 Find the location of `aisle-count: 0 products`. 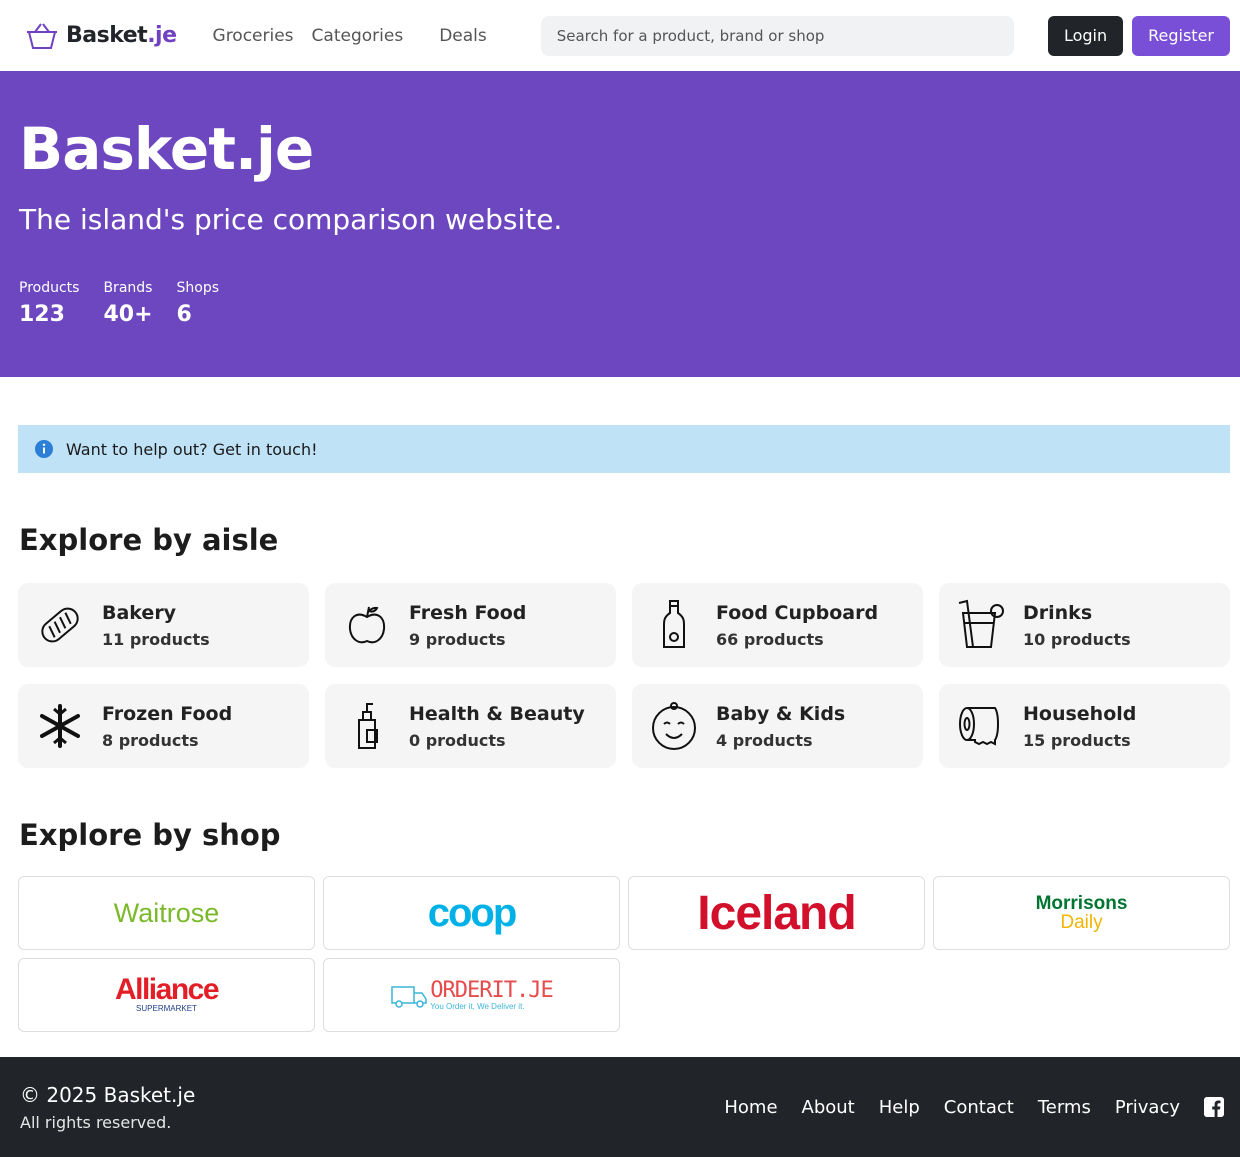

aisle-count: 0 products is located at coordinates (457, 740).